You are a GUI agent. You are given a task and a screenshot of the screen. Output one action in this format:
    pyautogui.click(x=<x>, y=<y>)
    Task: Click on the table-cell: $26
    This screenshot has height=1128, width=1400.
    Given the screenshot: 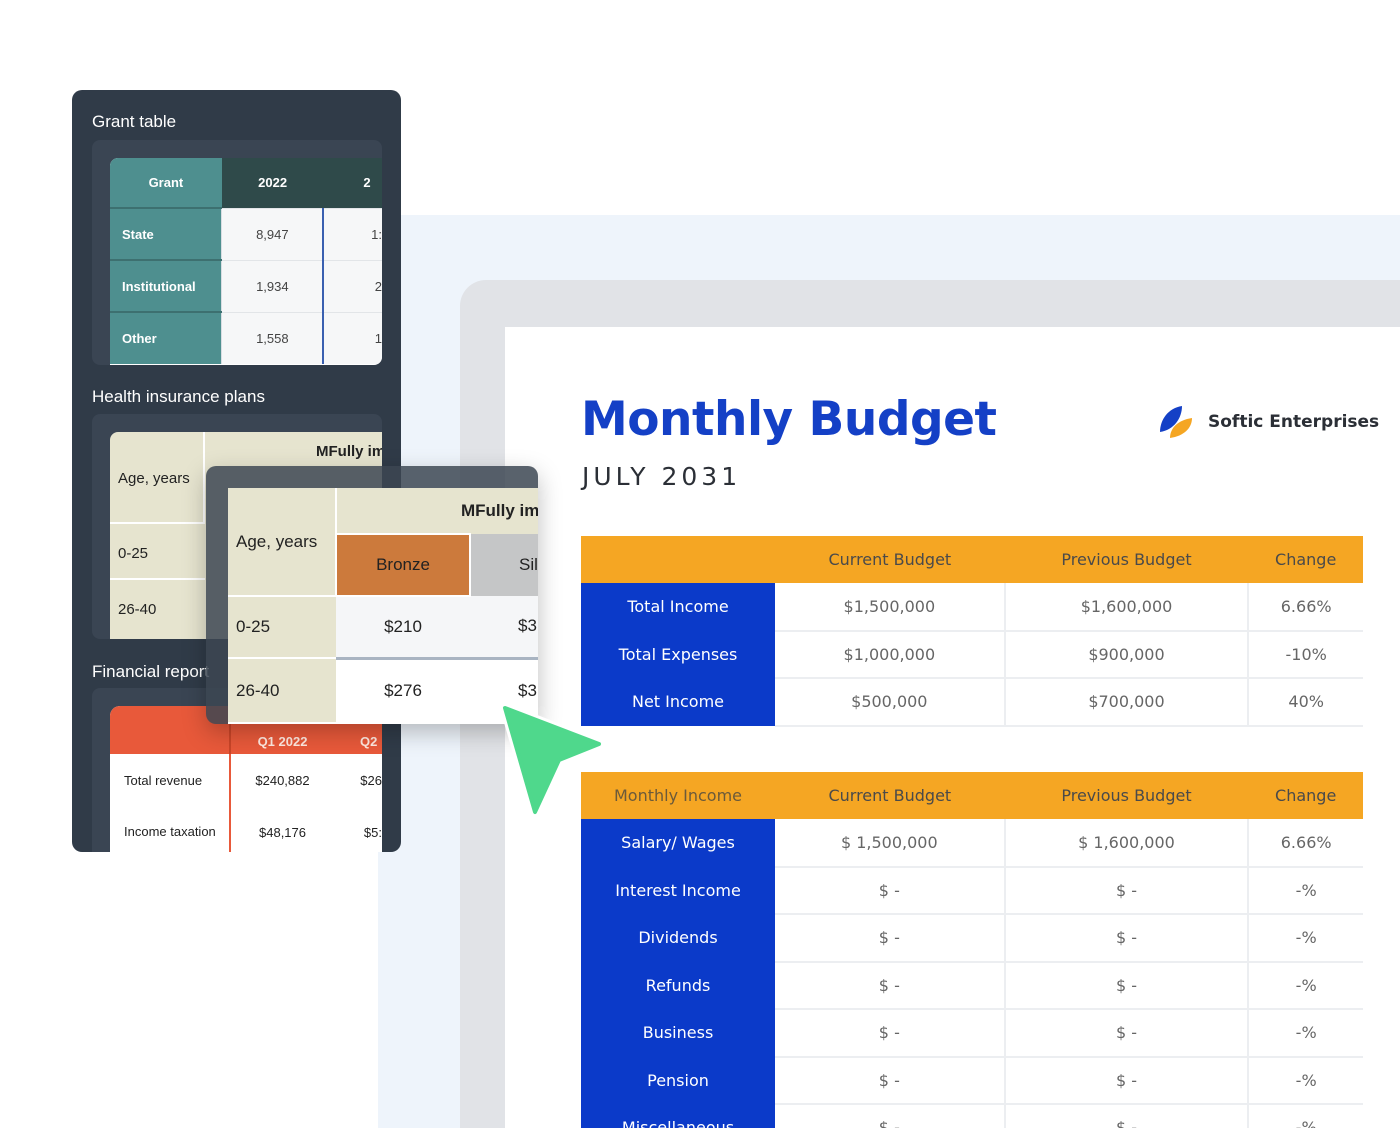 What is the action you would take?
    pyautogui.click(x=358, y=780)
    